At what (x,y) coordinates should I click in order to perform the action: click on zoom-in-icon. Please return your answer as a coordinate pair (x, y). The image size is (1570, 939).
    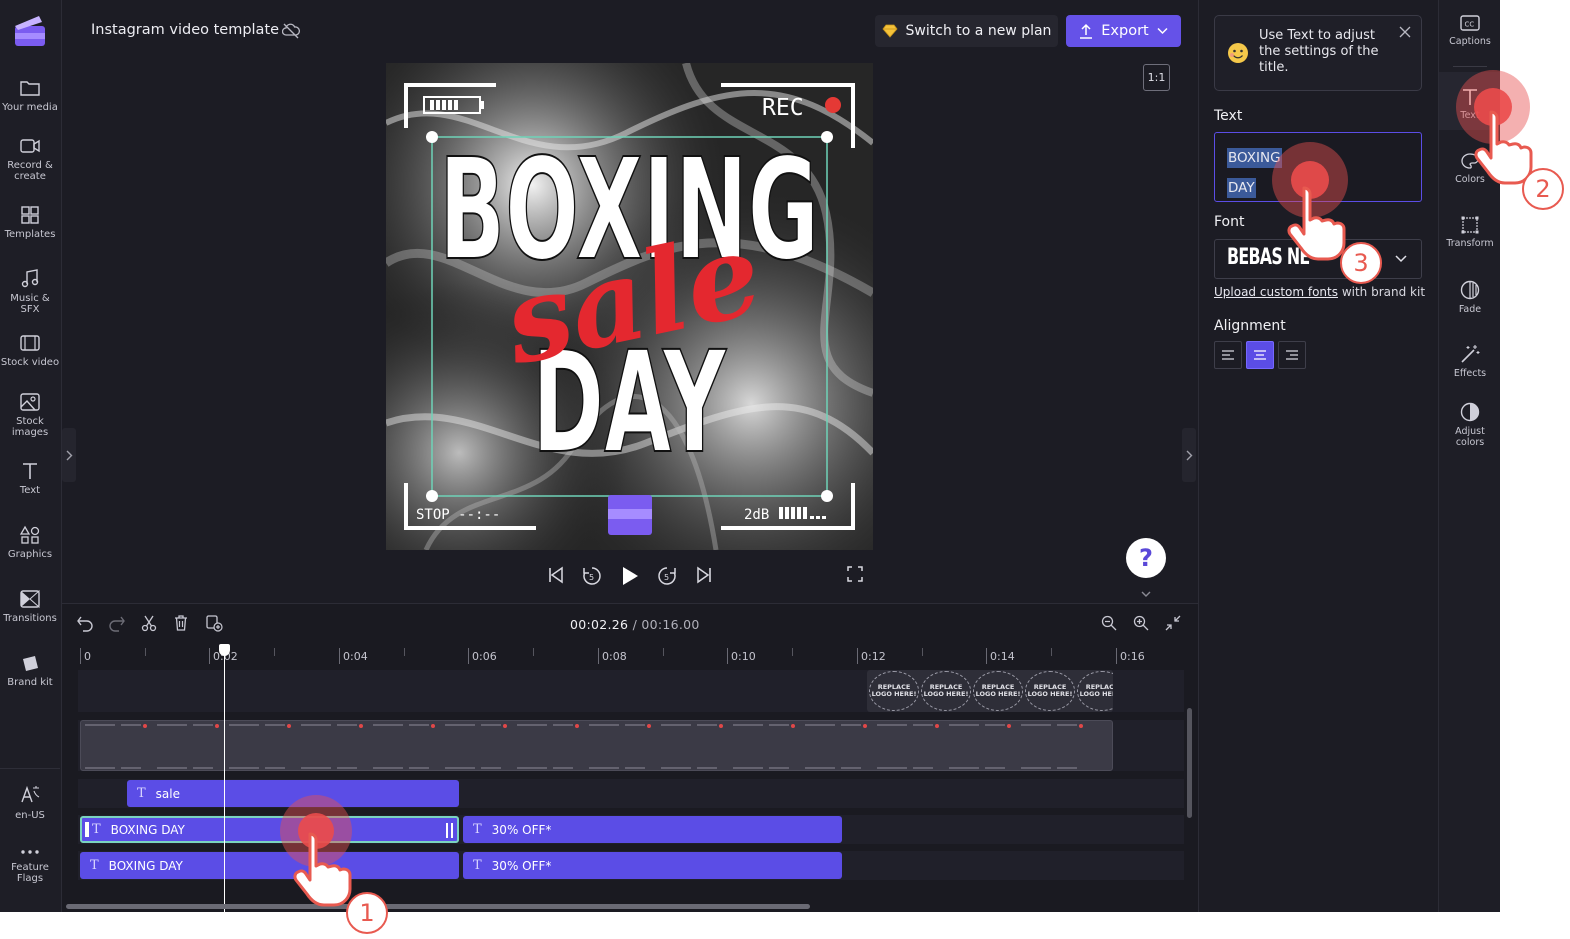
    Looking at the image, I should click on (1141, 623).